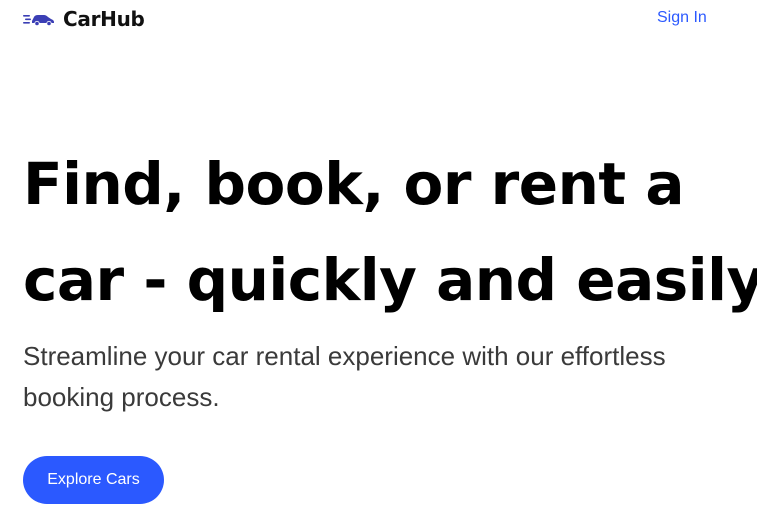 This screenshot has height=512, width=757. Describe the element at coordinates (38, 20) in the screenshot. I see `car-speed-icon` at that location.